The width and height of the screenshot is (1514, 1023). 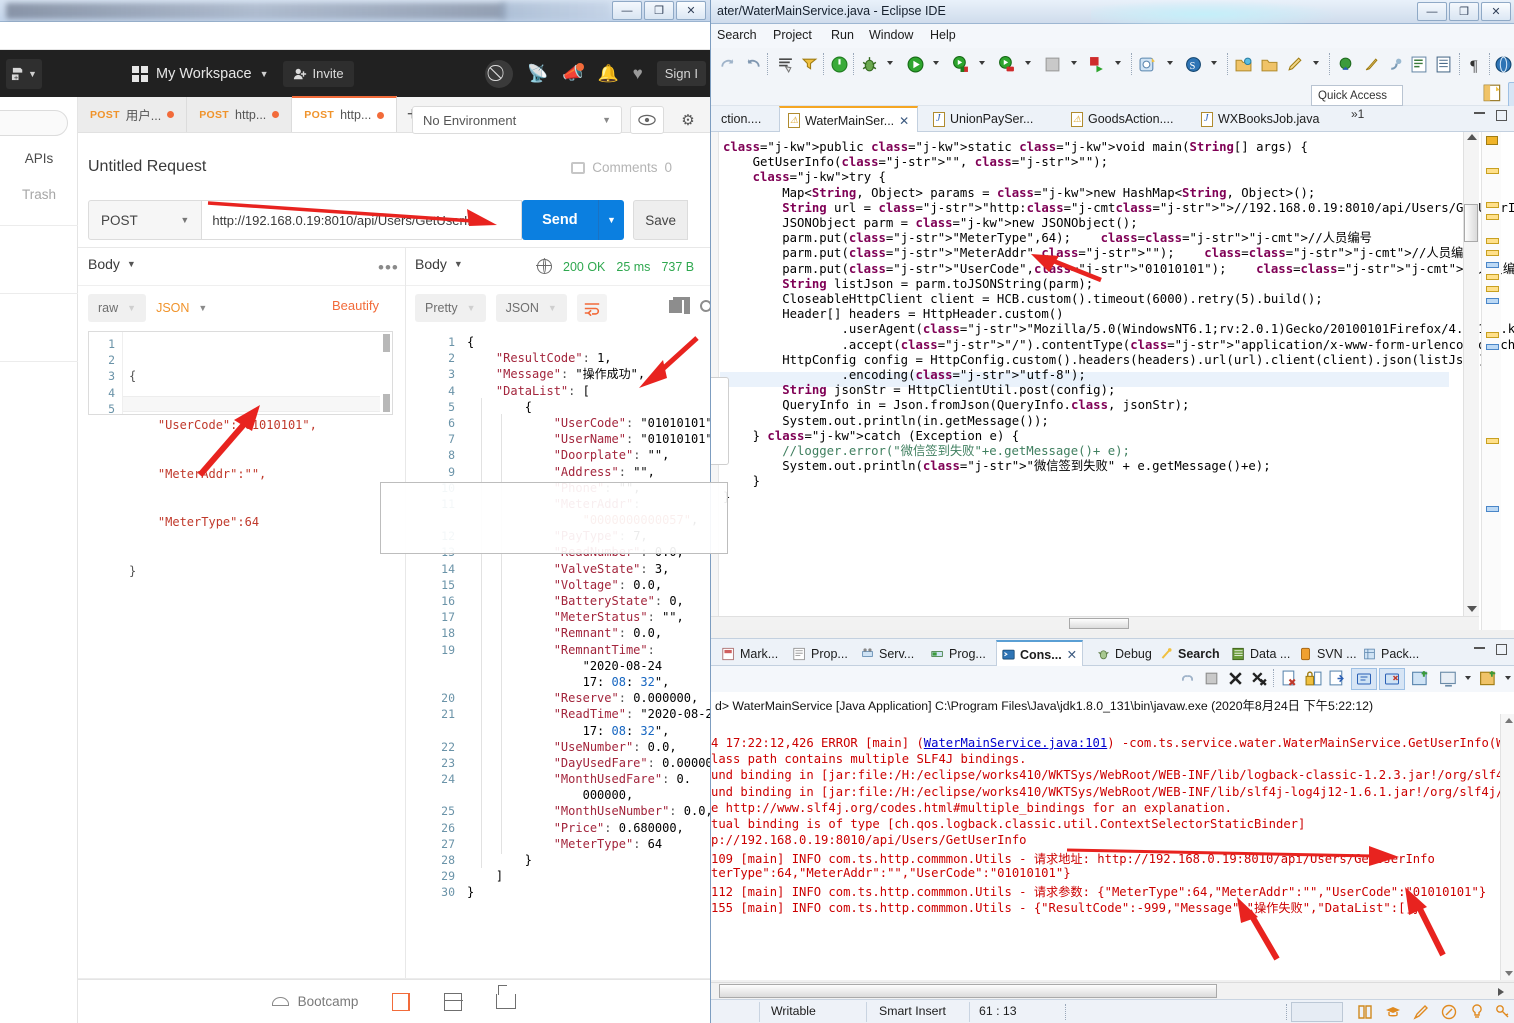 I want to click on new-console-view-icon, so click(x=1420, y=679).